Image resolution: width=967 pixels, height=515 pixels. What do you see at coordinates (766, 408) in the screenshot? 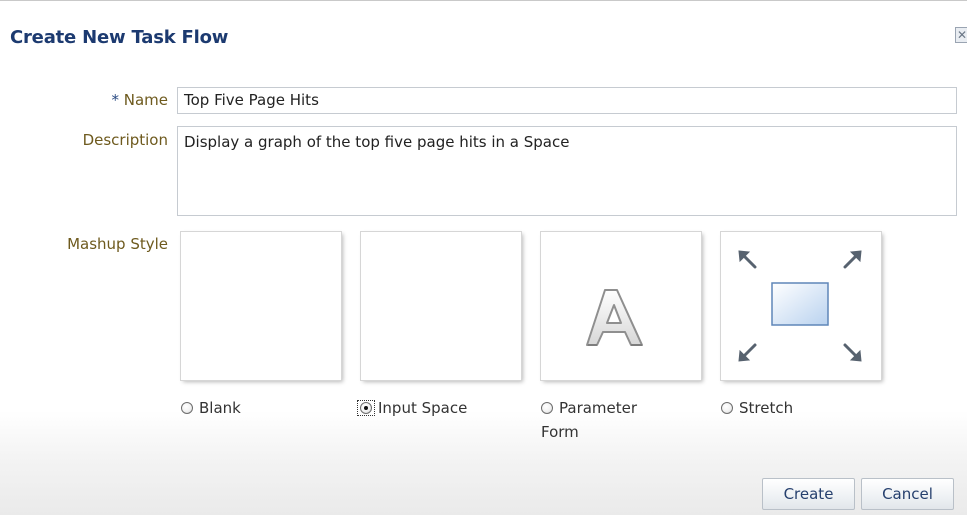
I see `radio-label: Stretch` at bounding box center [766, 408].